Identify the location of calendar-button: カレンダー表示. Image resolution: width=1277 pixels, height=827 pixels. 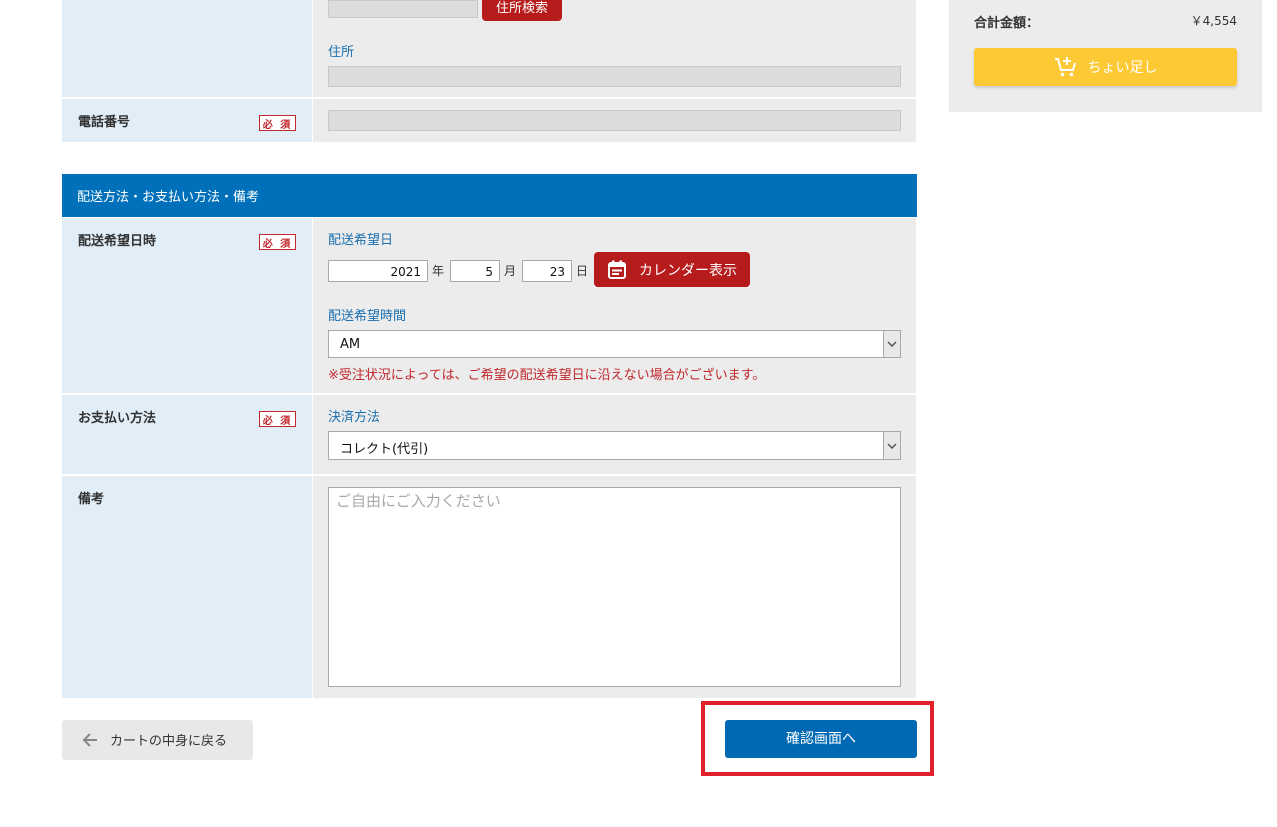
(672, 269).